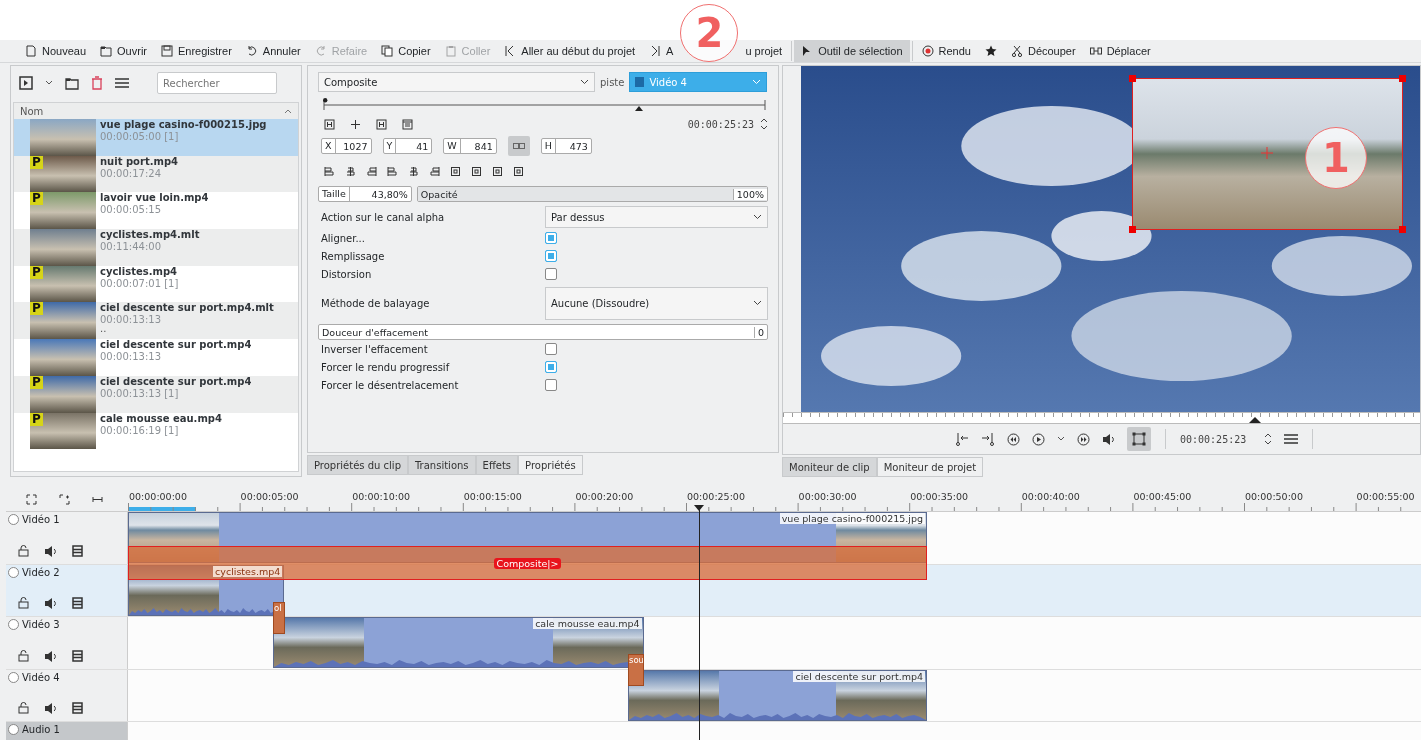  Describe the element at coordinates (497, 465) in the screenshot. I see `panel-tab: Effets` at that location.